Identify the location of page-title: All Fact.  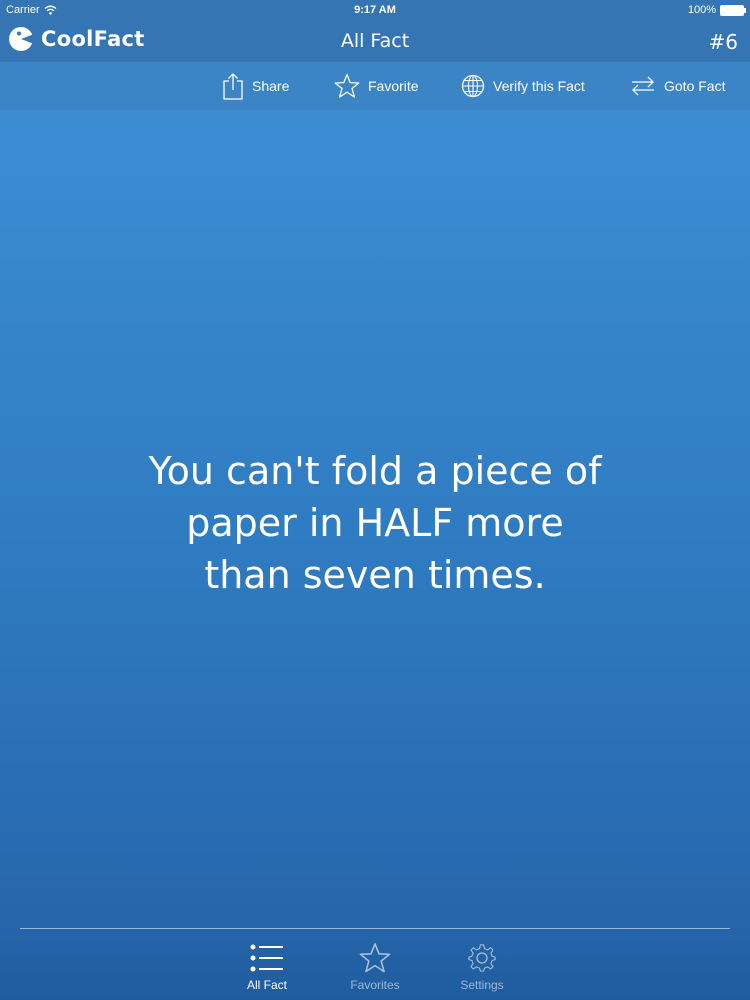
(375, 41).